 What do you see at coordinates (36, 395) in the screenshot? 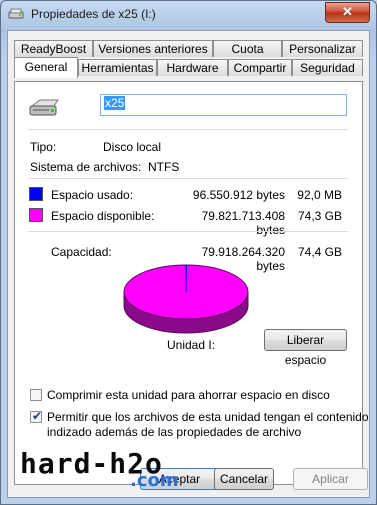
I see `compress-drive-checkbox` at bounding box center [36, 395].